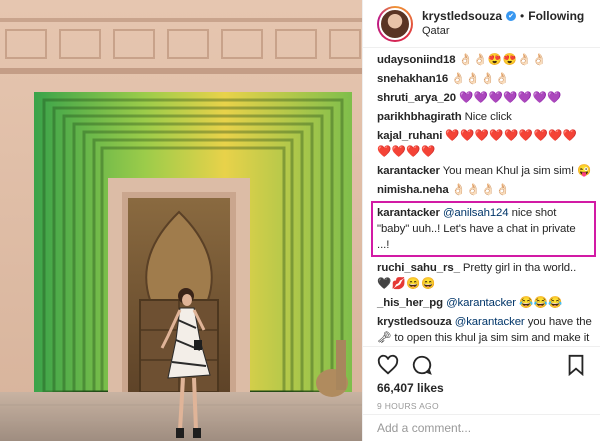 This screenshot has width=600, height=441. I want to click on comment-username: _his_her_pg, so click(410, 303).